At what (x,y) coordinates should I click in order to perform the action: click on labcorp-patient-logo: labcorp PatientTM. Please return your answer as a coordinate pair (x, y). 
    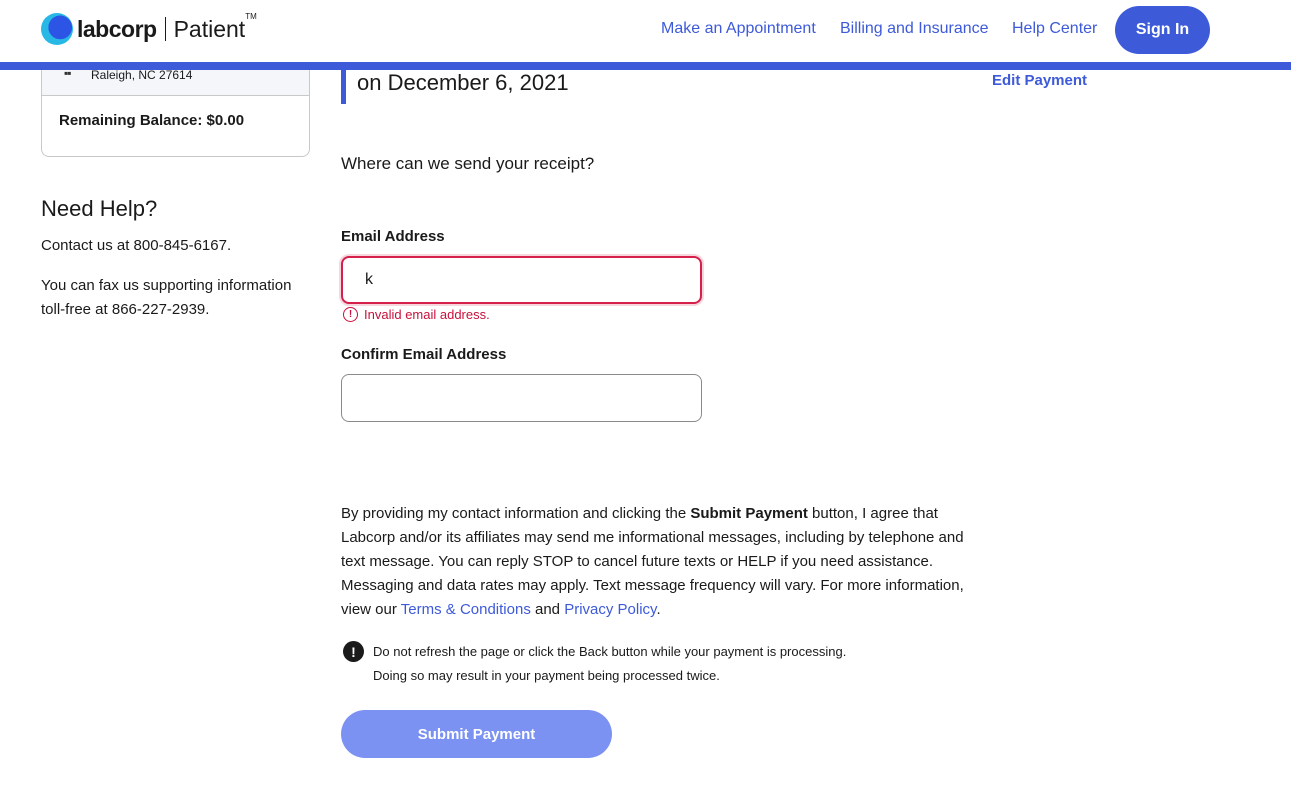
    Looking at the image, I should click on (149, 28).